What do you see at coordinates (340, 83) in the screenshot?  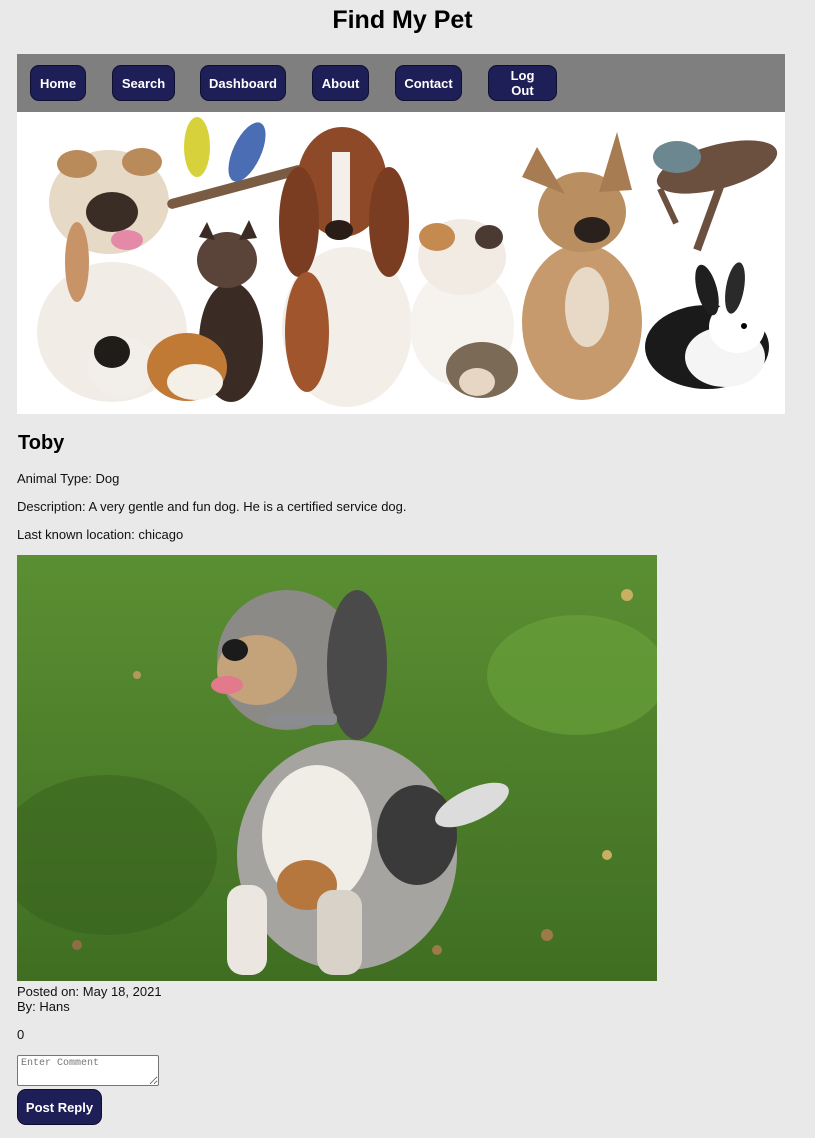 I see `nav-about-button: About` at bounding box center [340, 83].